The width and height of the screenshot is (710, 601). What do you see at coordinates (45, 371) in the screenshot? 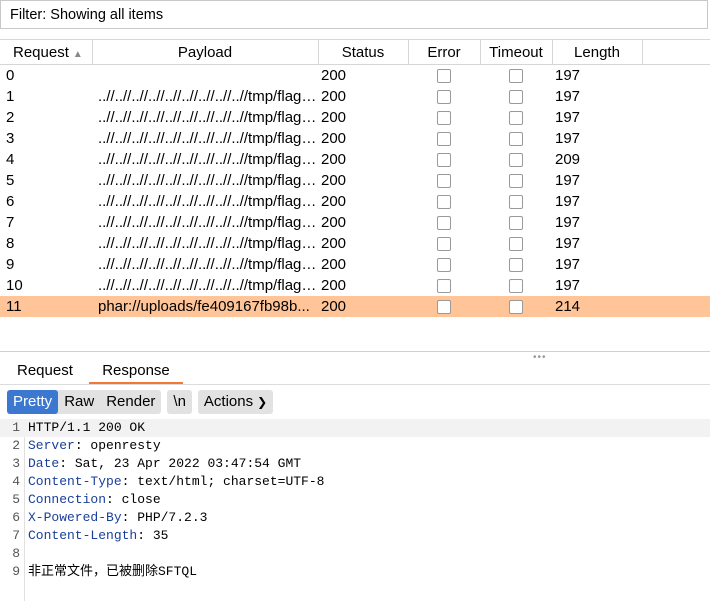
I see `tab-request: Request` at bounding box center [45, 371].